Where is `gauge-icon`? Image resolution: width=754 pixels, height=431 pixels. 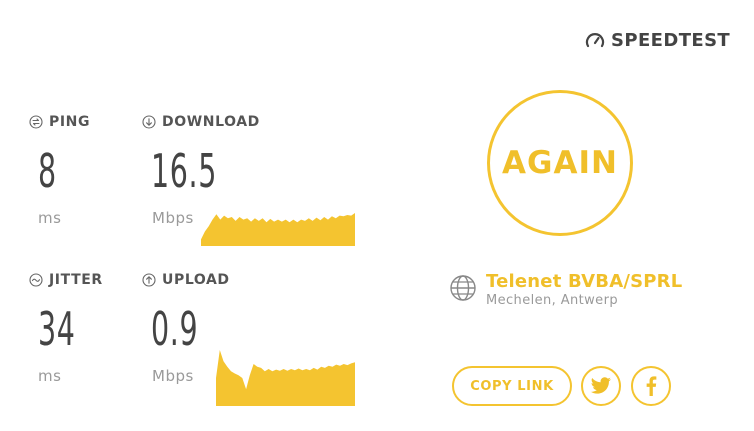
gauge-icon is located at coordinates (595, 39).